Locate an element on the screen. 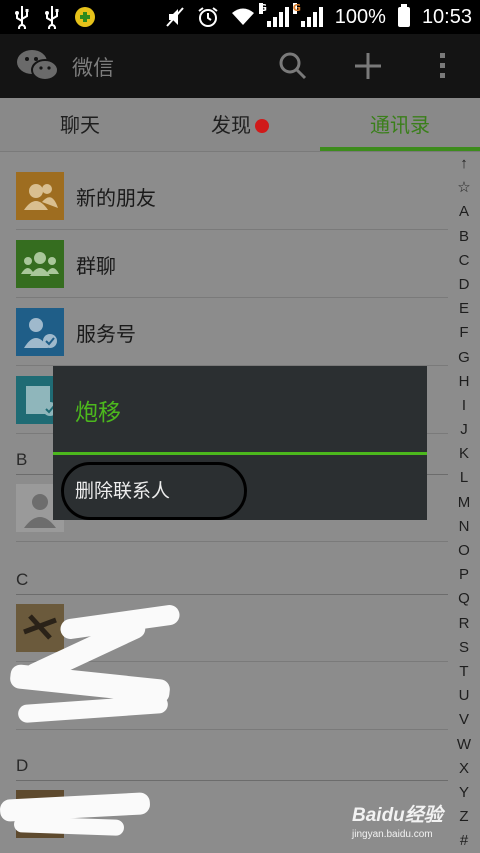  new-friends-icon is located at coordinates (40, 196).